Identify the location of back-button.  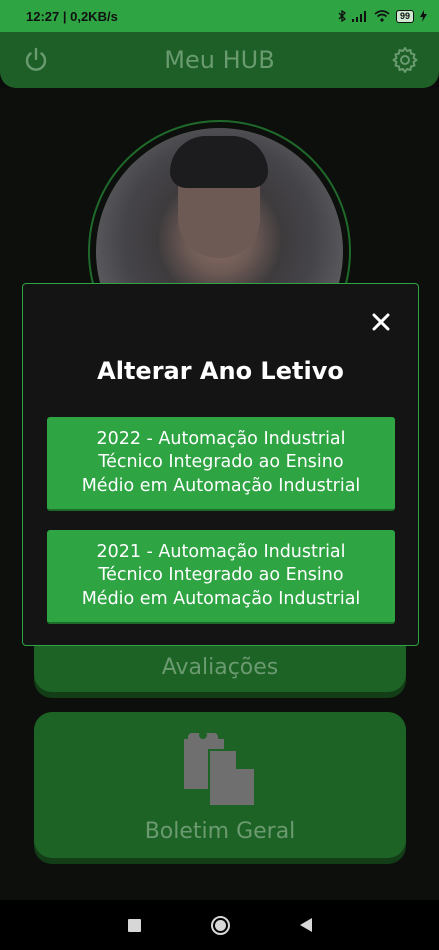
(305, 925).